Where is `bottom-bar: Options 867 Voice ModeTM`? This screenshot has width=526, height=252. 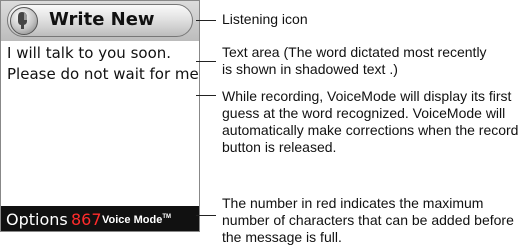 bottom-bar: Options 867 Voice ModeTM is located at coordinates (100, 218).